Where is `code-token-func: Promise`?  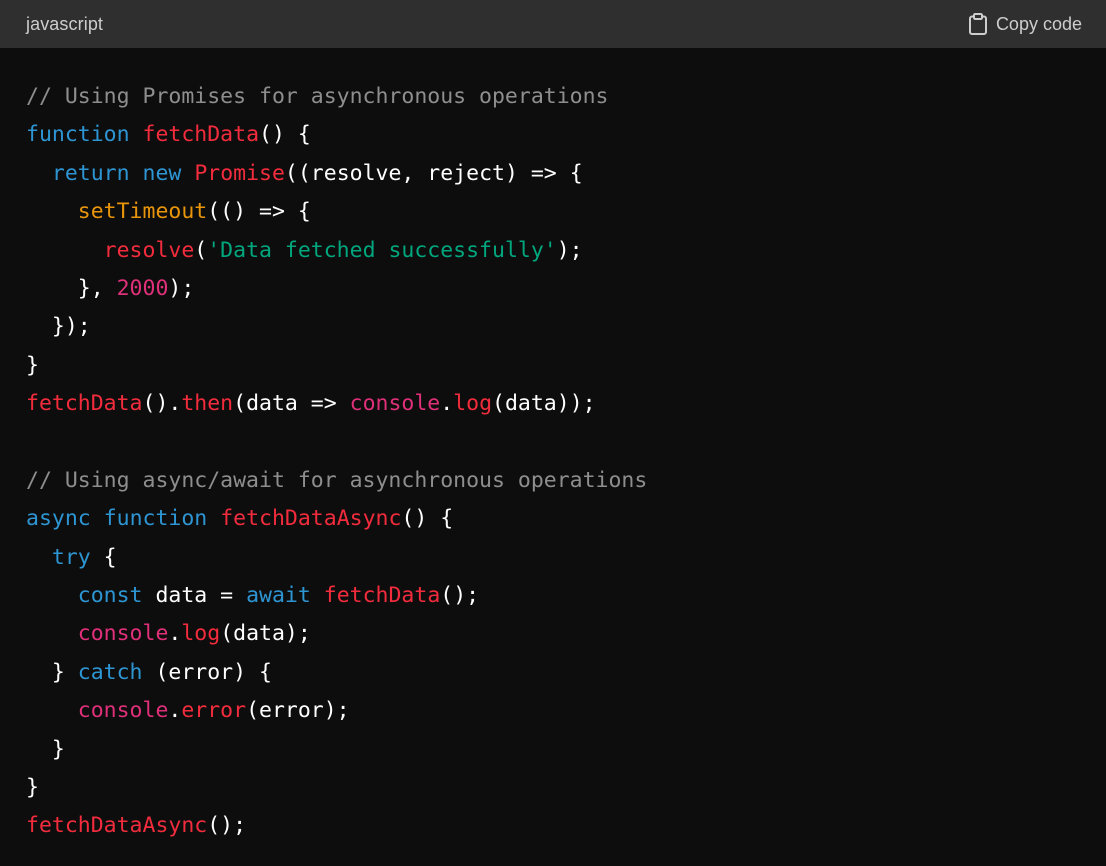
code-token-func: Promise is located at coordinates (239, 173).